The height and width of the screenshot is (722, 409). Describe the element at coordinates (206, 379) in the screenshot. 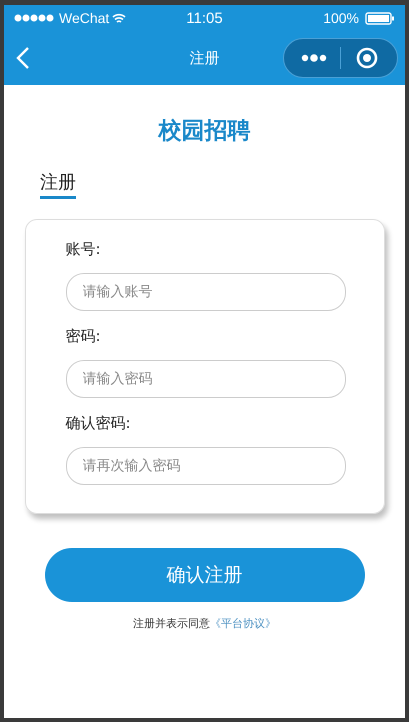

I see `input-field: 请输入密码` at that location.